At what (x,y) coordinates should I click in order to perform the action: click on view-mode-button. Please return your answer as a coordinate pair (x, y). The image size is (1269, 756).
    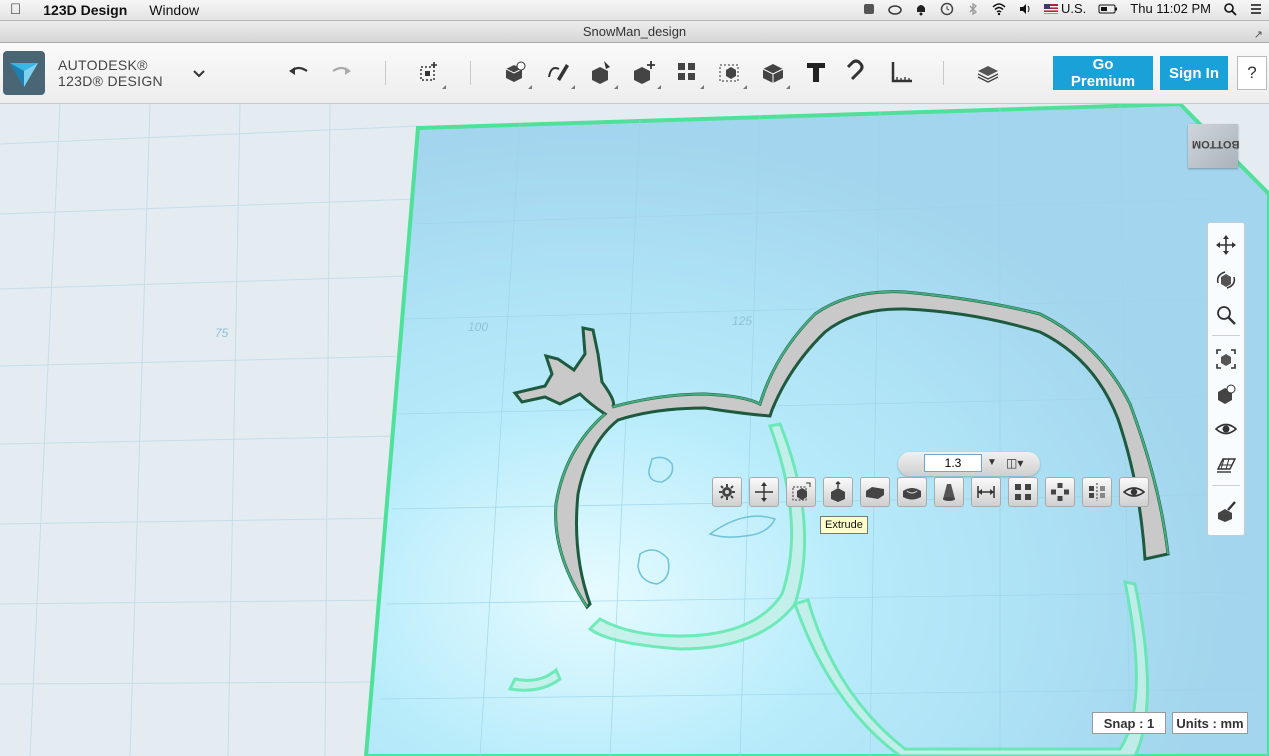
    Looking at the image, I should click on (1226, 394).